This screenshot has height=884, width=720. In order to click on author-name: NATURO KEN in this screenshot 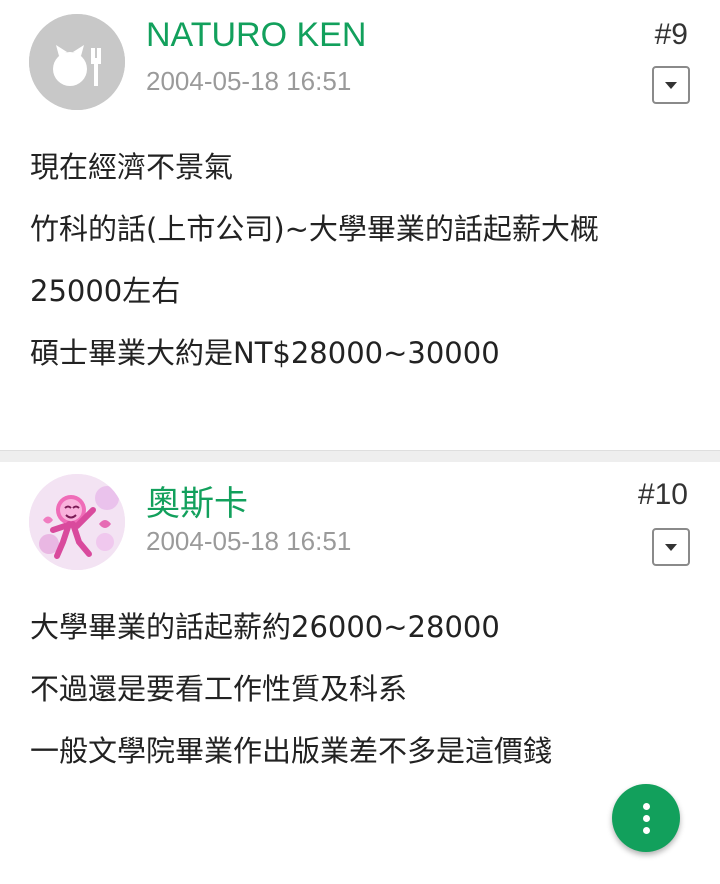, I will do `click(256, 35)`.